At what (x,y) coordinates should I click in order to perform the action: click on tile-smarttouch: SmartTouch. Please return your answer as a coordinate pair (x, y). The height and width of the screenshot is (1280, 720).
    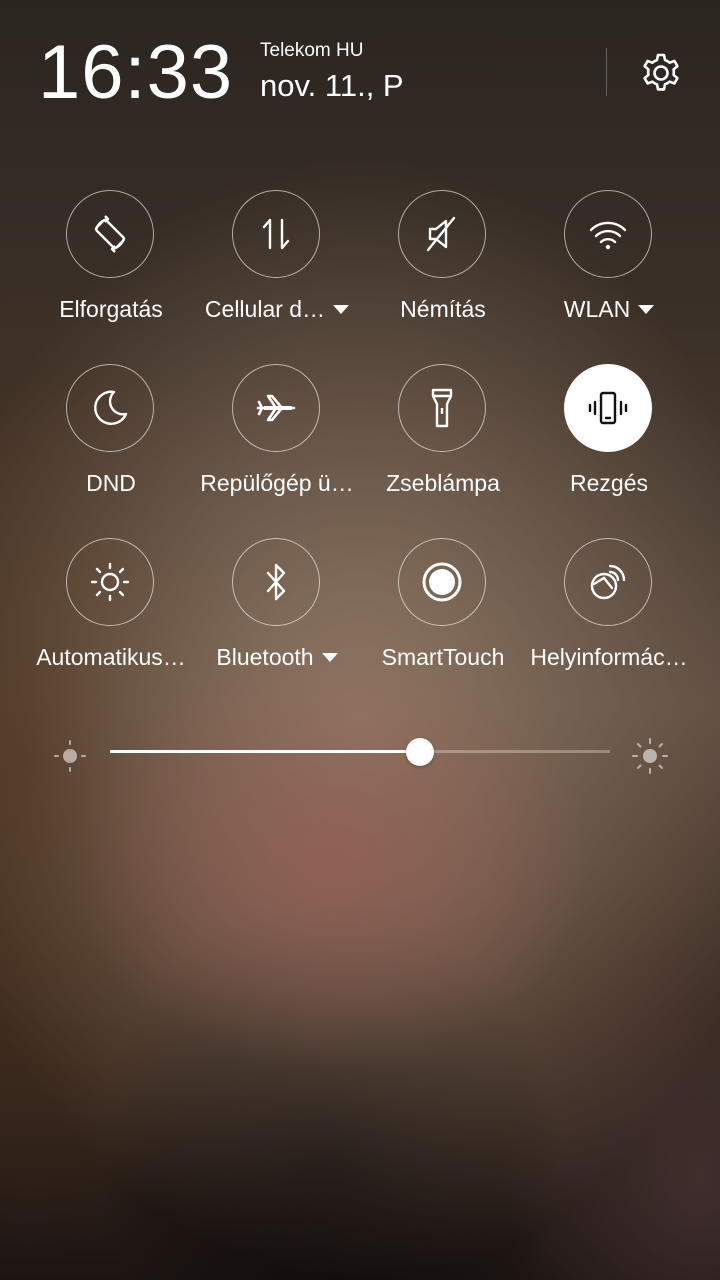
    Looking at the image, I should click on (443, 613).